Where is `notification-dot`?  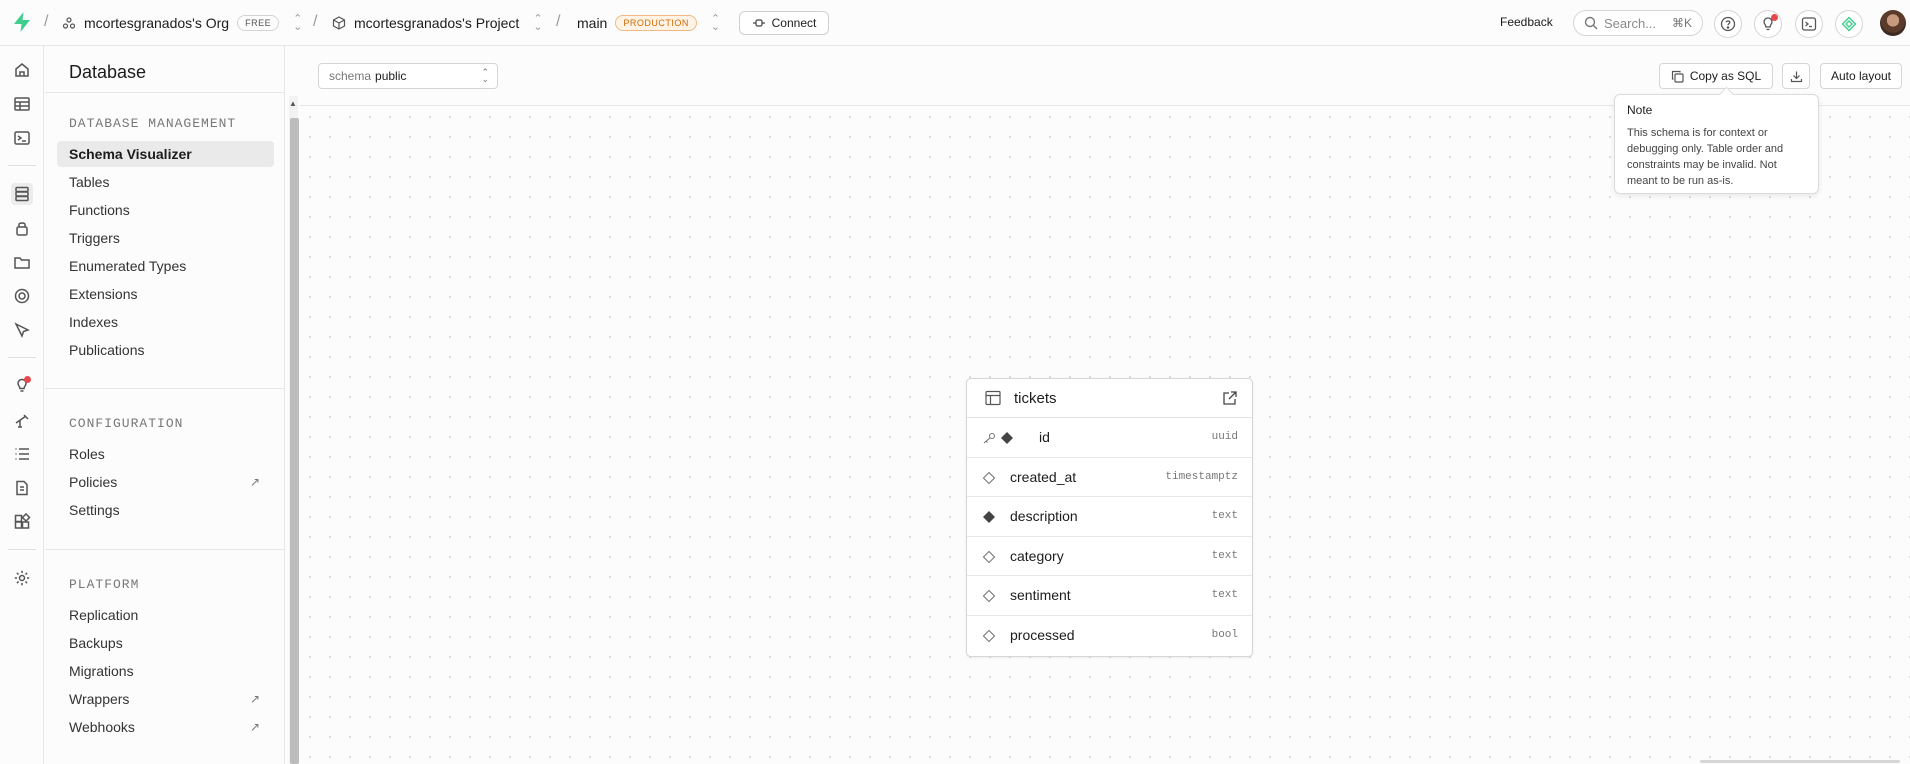
notification-dot is located at coordinates (27, 379).